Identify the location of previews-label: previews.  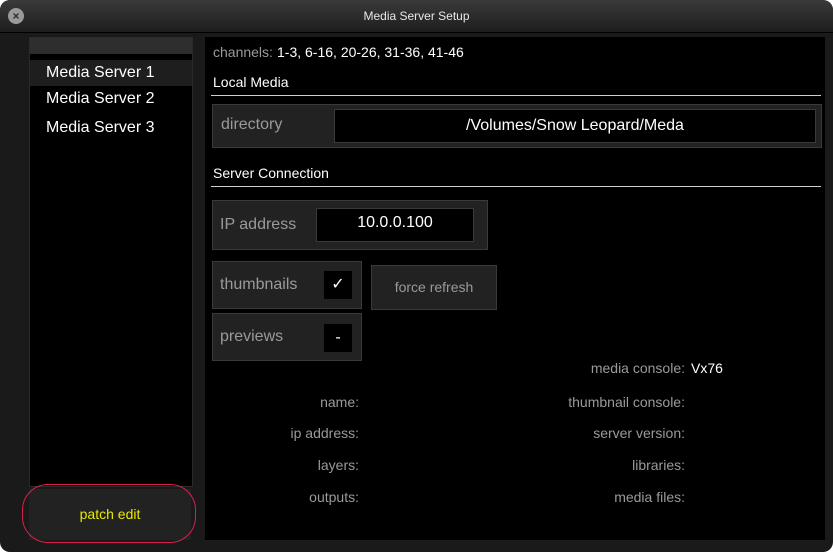
(252, 336).